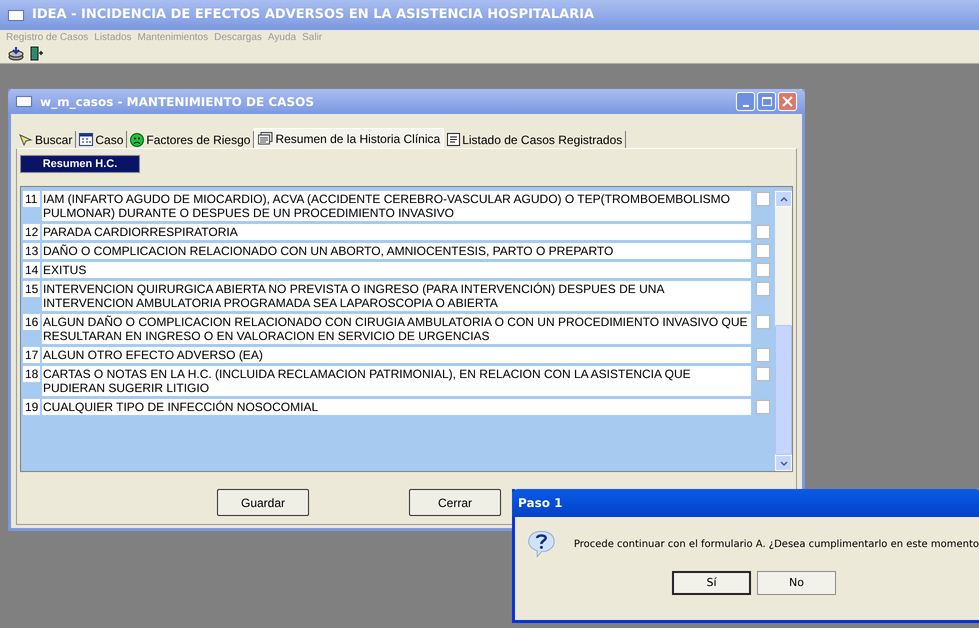 This screenshot has width=979, height=628. Describe the element at coordinates (31, 251) in the screenshot. I see `item-number: 13` at that location.